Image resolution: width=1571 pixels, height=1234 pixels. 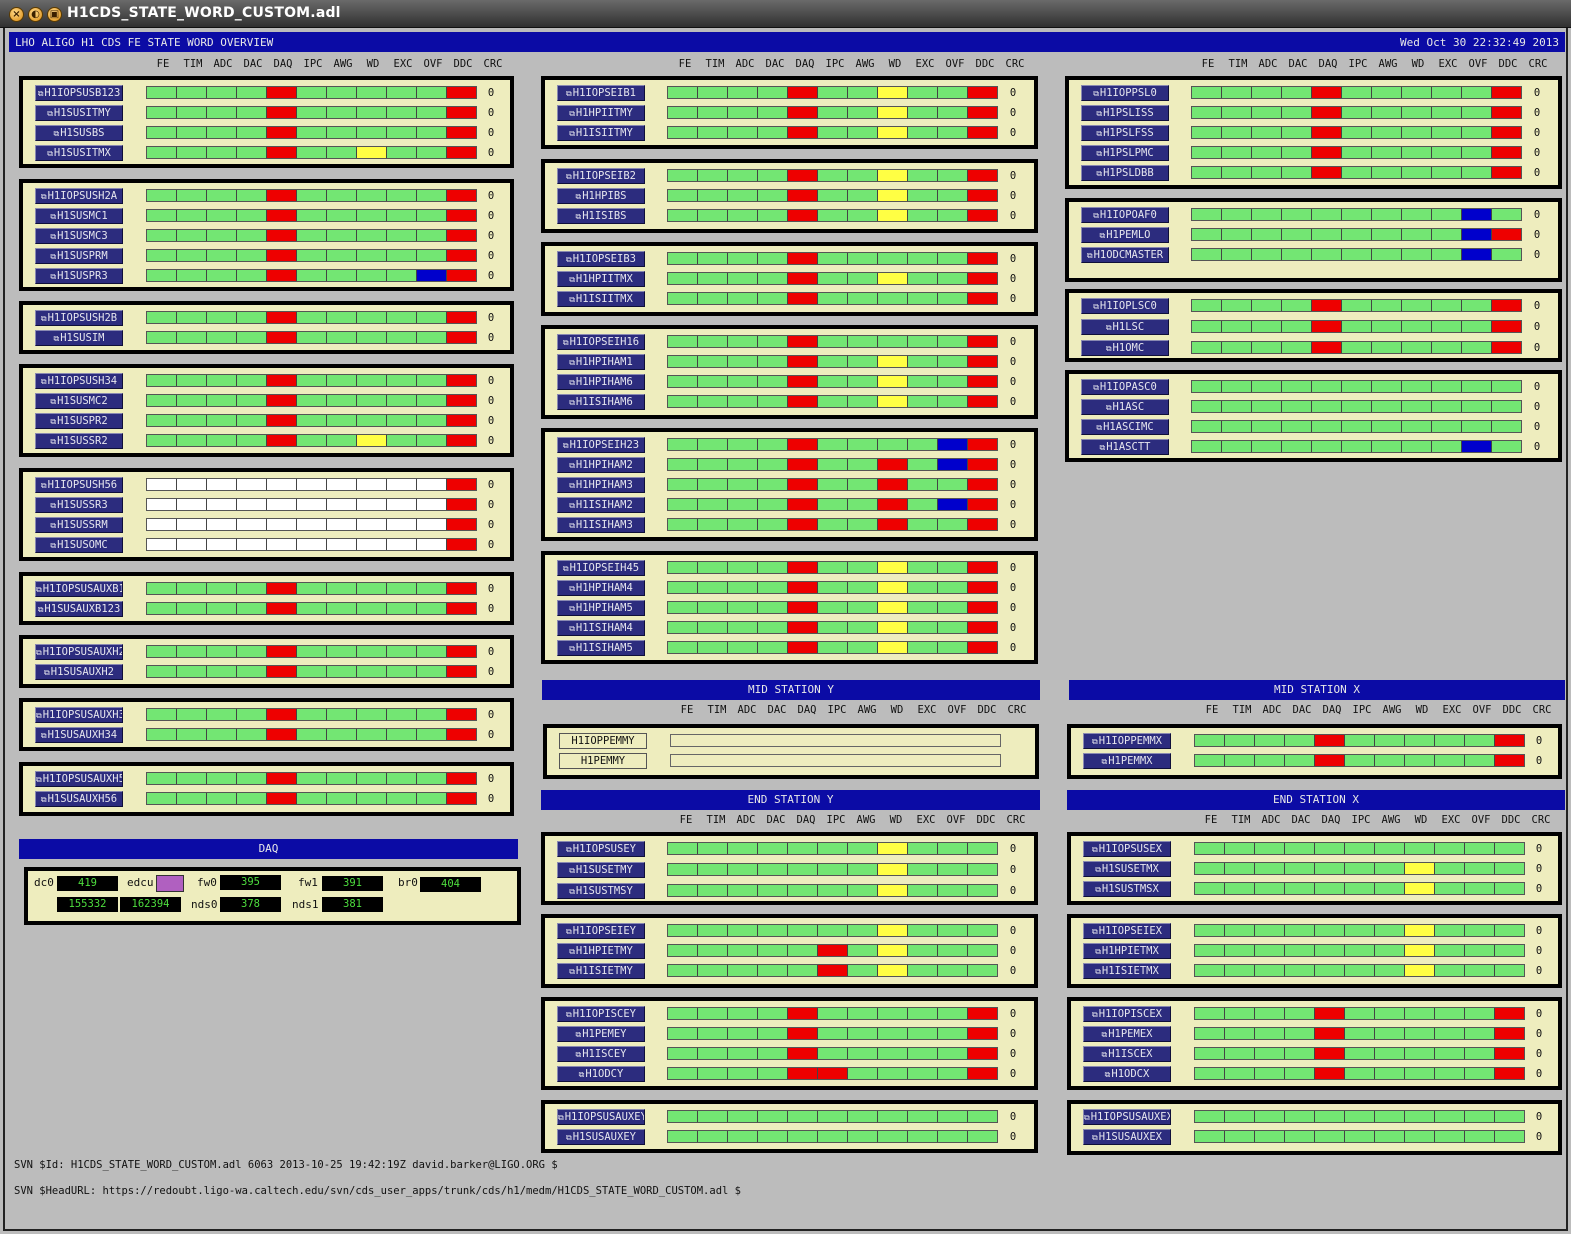 What do you see at coordinates (601, 971) in the screenshot?
I see `model-button: ⧉H1ISIETMY` at bounding box center [601, 971].